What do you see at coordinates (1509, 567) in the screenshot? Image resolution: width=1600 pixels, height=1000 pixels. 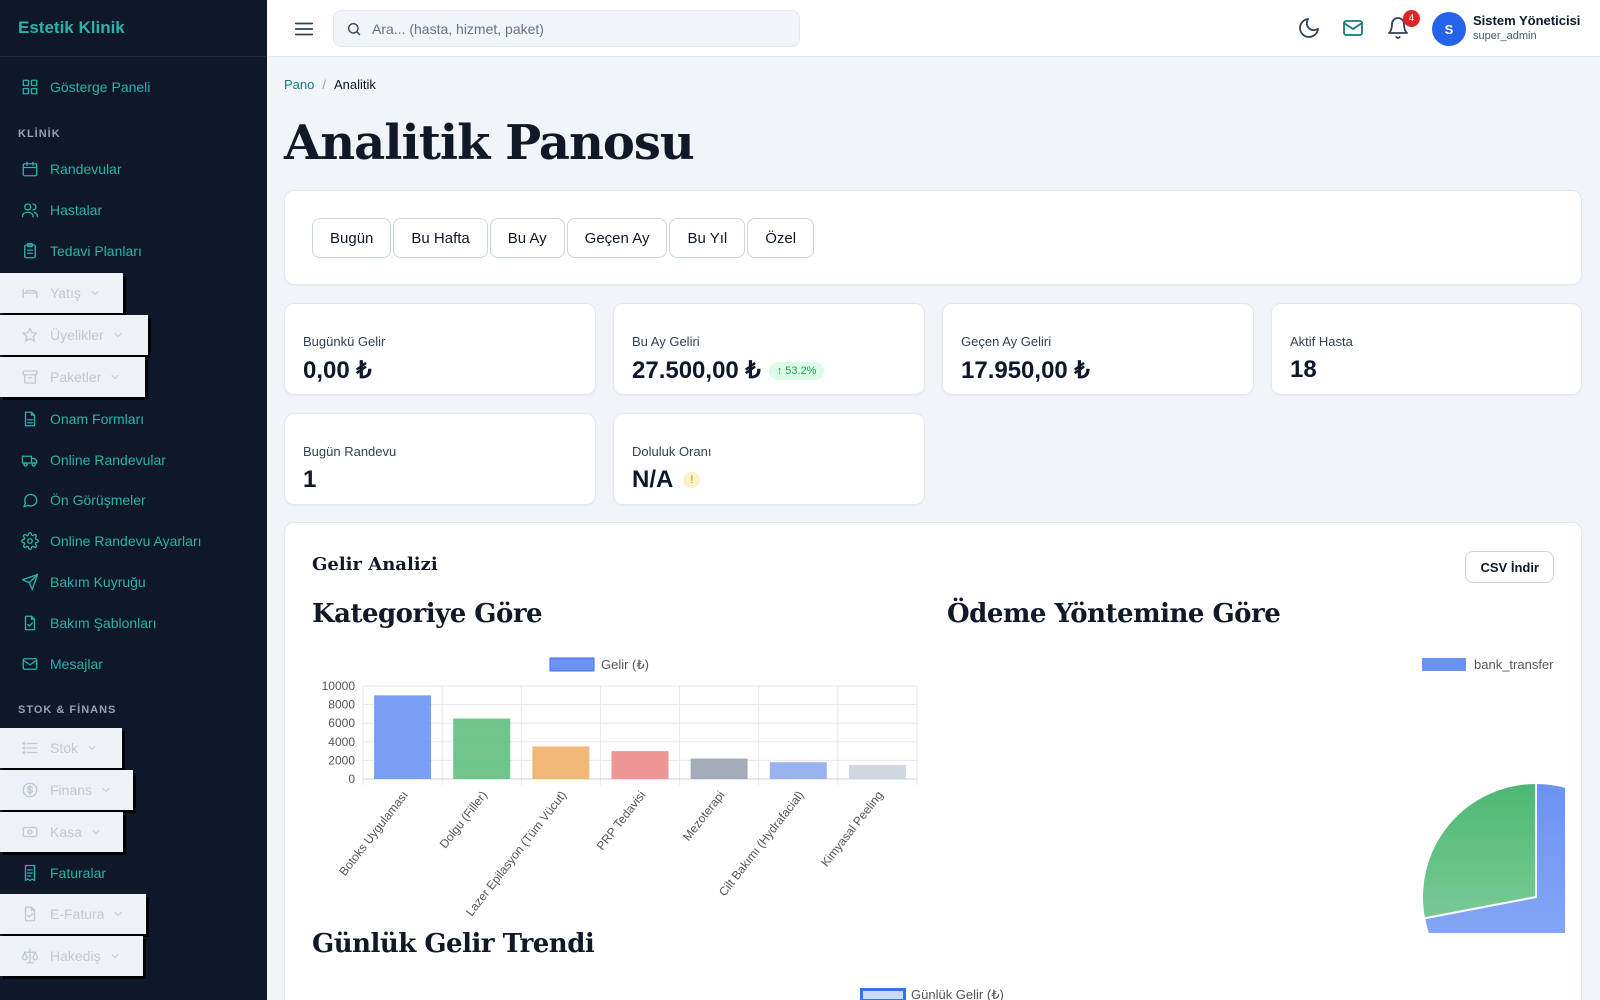 I see `csv-download-button: CSV İndir` at bounding box center [1509, 567].